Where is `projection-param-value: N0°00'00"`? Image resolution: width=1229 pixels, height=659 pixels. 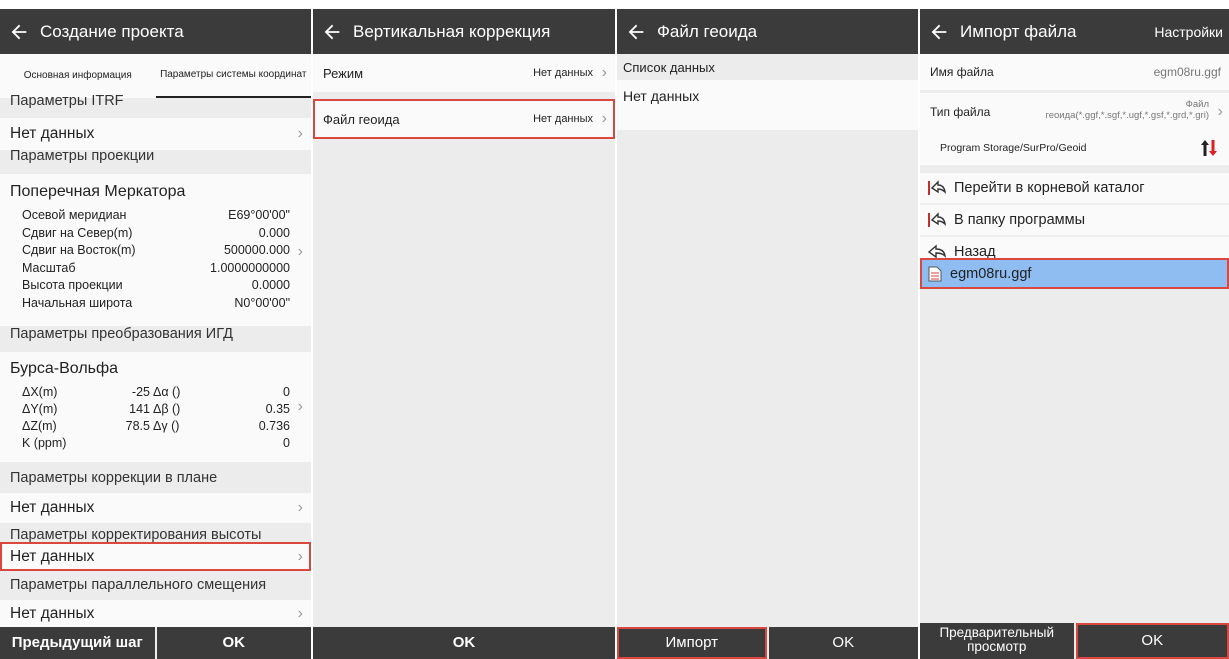
projection-param-value: N0°00'00" is located at coordinates (262, 302).